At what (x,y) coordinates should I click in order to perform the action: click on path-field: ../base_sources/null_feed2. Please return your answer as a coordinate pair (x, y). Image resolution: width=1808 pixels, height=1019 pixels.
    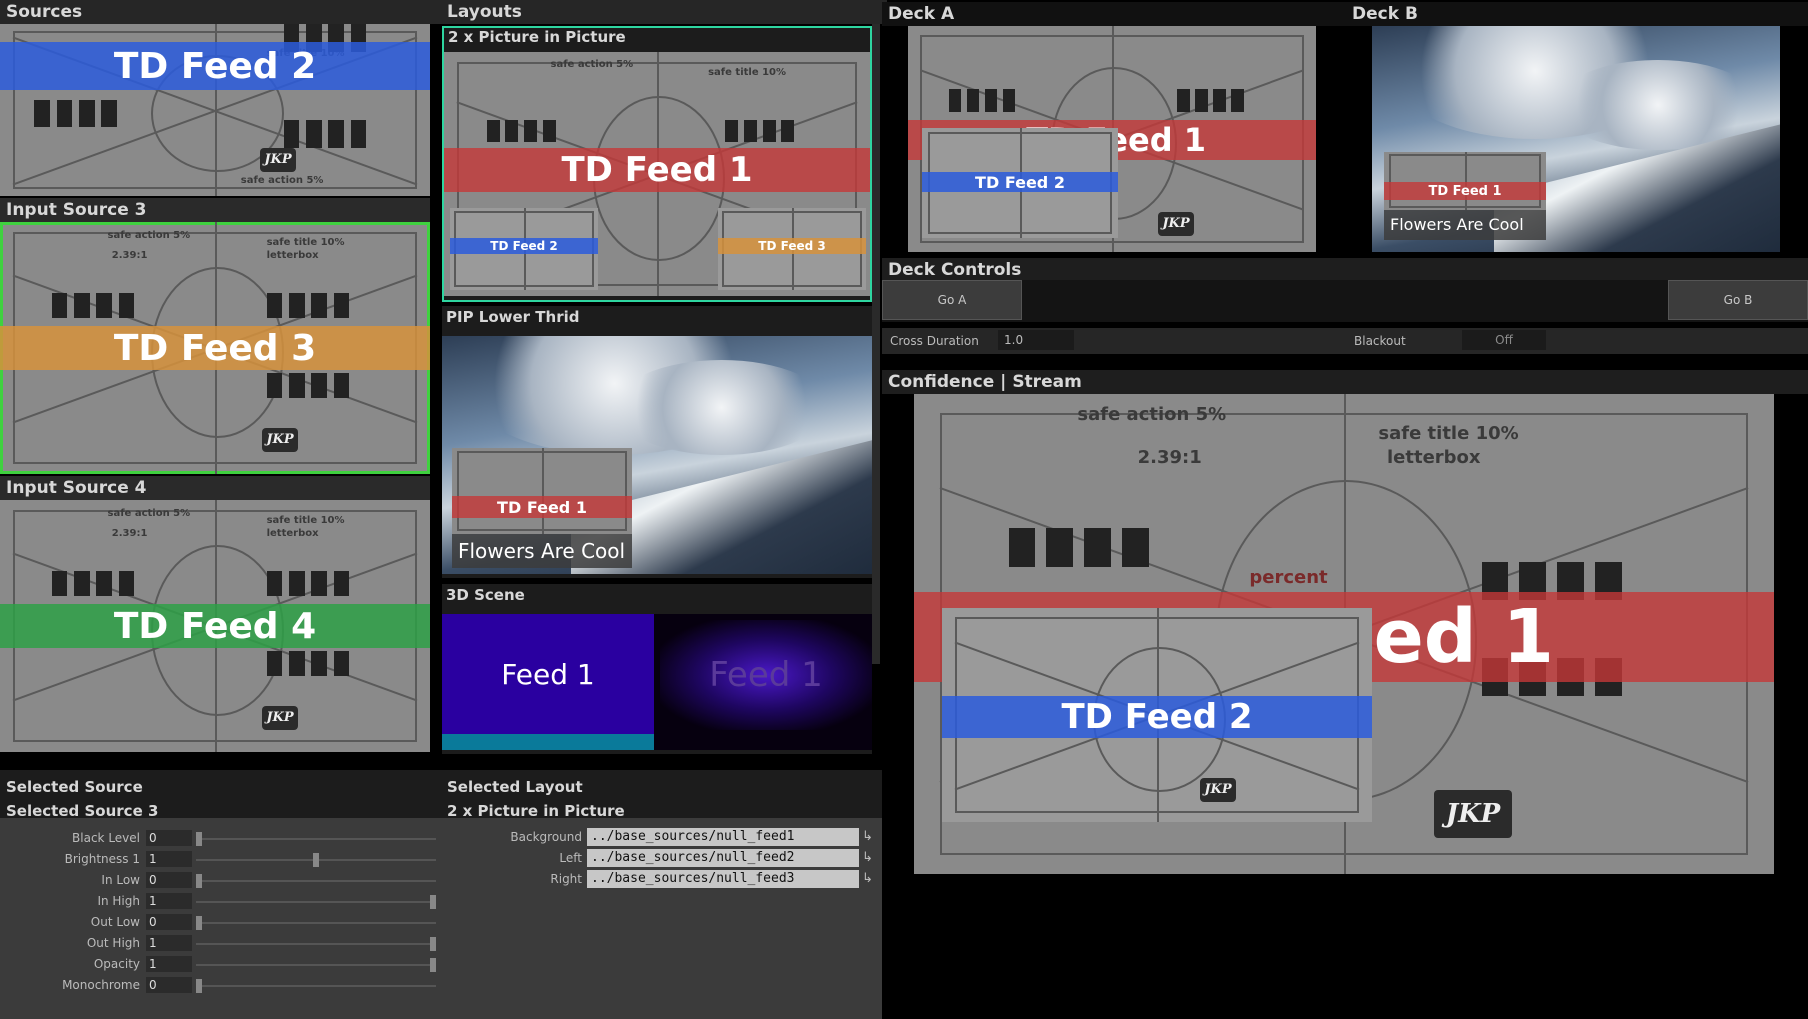
    Looking at the image, I should click on (723, 858).